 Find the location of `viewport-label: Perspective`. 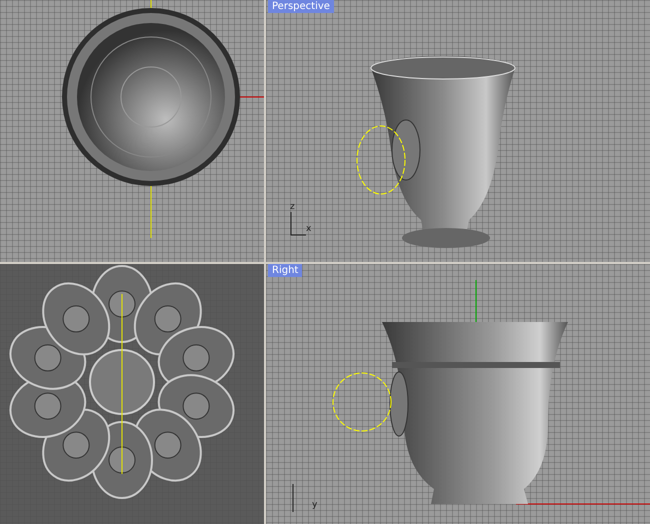

viewport-label: Perspective is located at coordinates (301, 6).